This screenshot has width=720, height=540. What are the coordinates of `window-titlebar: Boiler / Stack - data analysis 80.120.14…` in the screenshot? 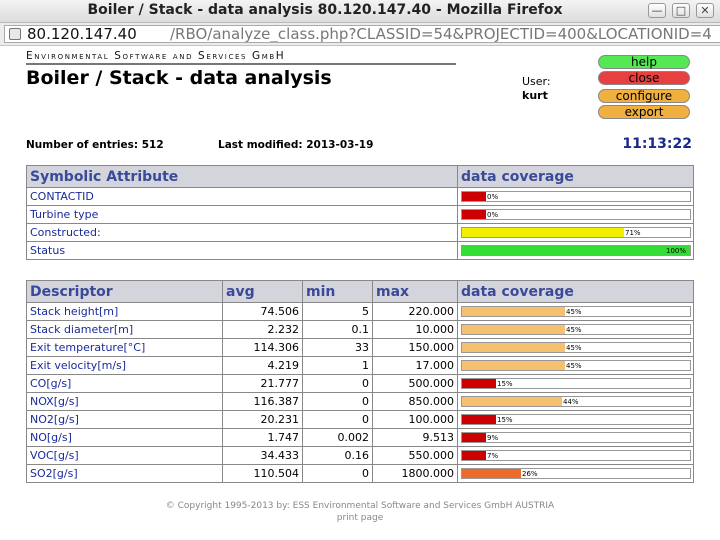 It's located at (360, 11).